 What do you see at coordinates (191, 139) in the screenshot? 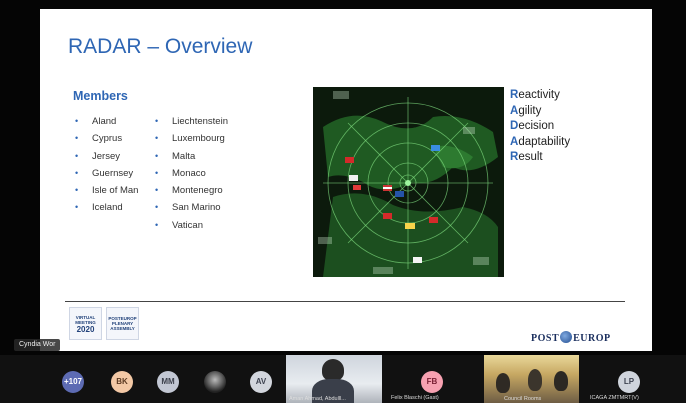
I see `member-item: Luxembourg` at bounding box center [191, 139].